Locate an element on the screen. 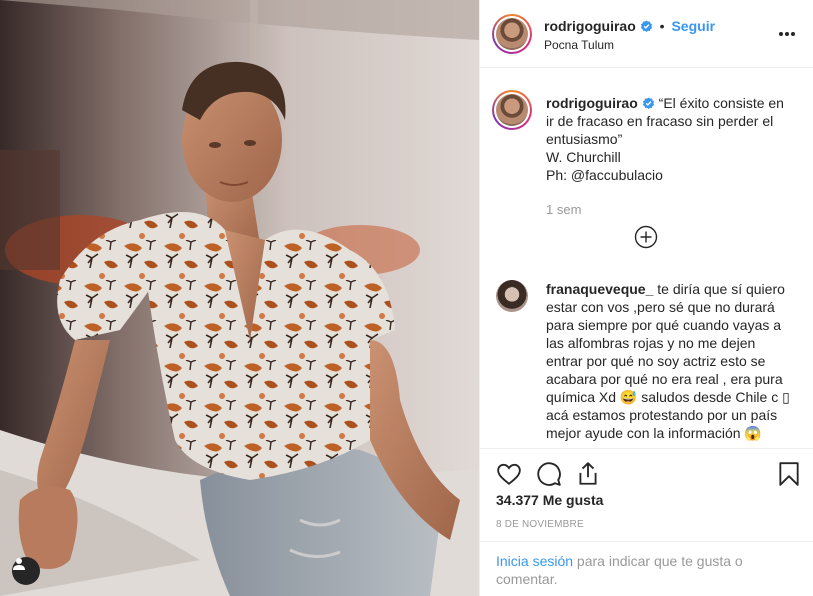 The image size is (813, 596). more-options-icon is located at coordinates (787, 34).